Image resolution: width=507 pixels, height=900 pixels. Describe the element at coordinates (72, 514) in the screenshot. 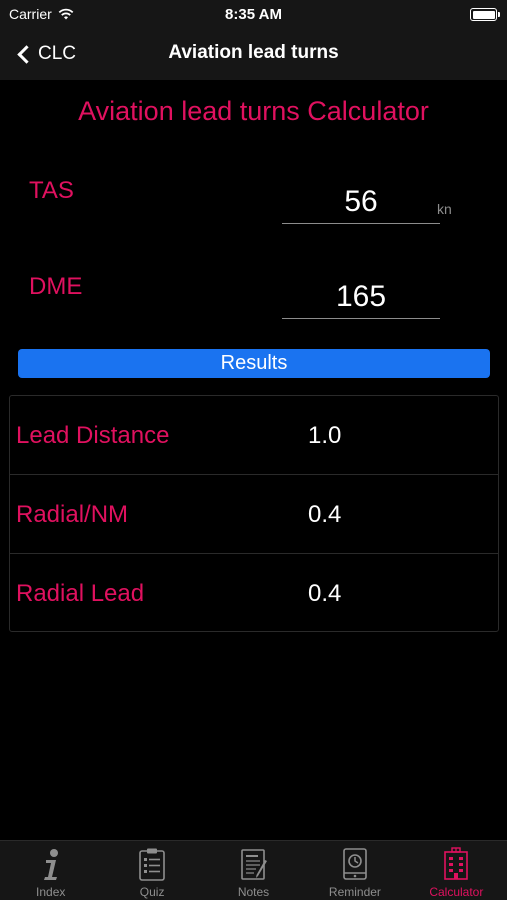

I see `result-label: Radial/NM` at that location.